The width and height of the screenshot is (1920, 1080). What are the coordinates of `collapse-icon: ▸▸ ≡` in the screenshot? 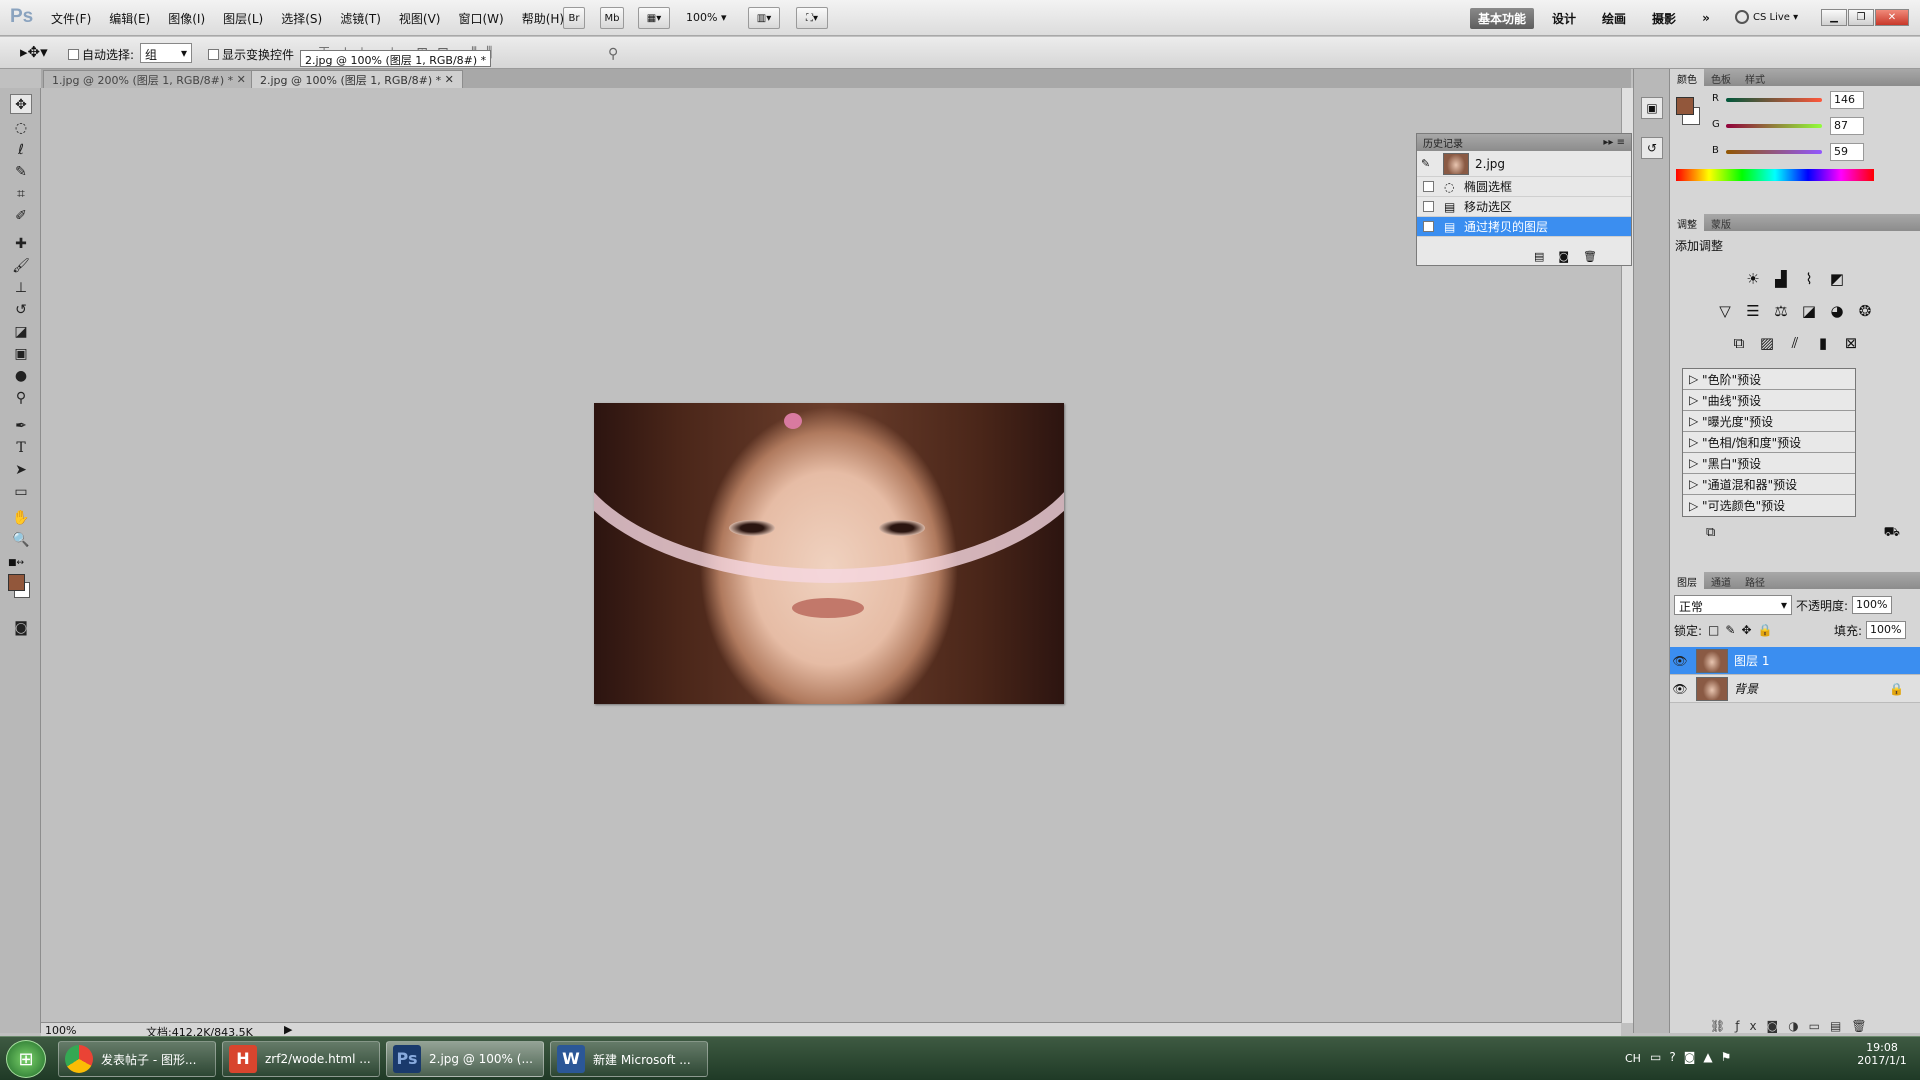 It's located at (1614, 142).